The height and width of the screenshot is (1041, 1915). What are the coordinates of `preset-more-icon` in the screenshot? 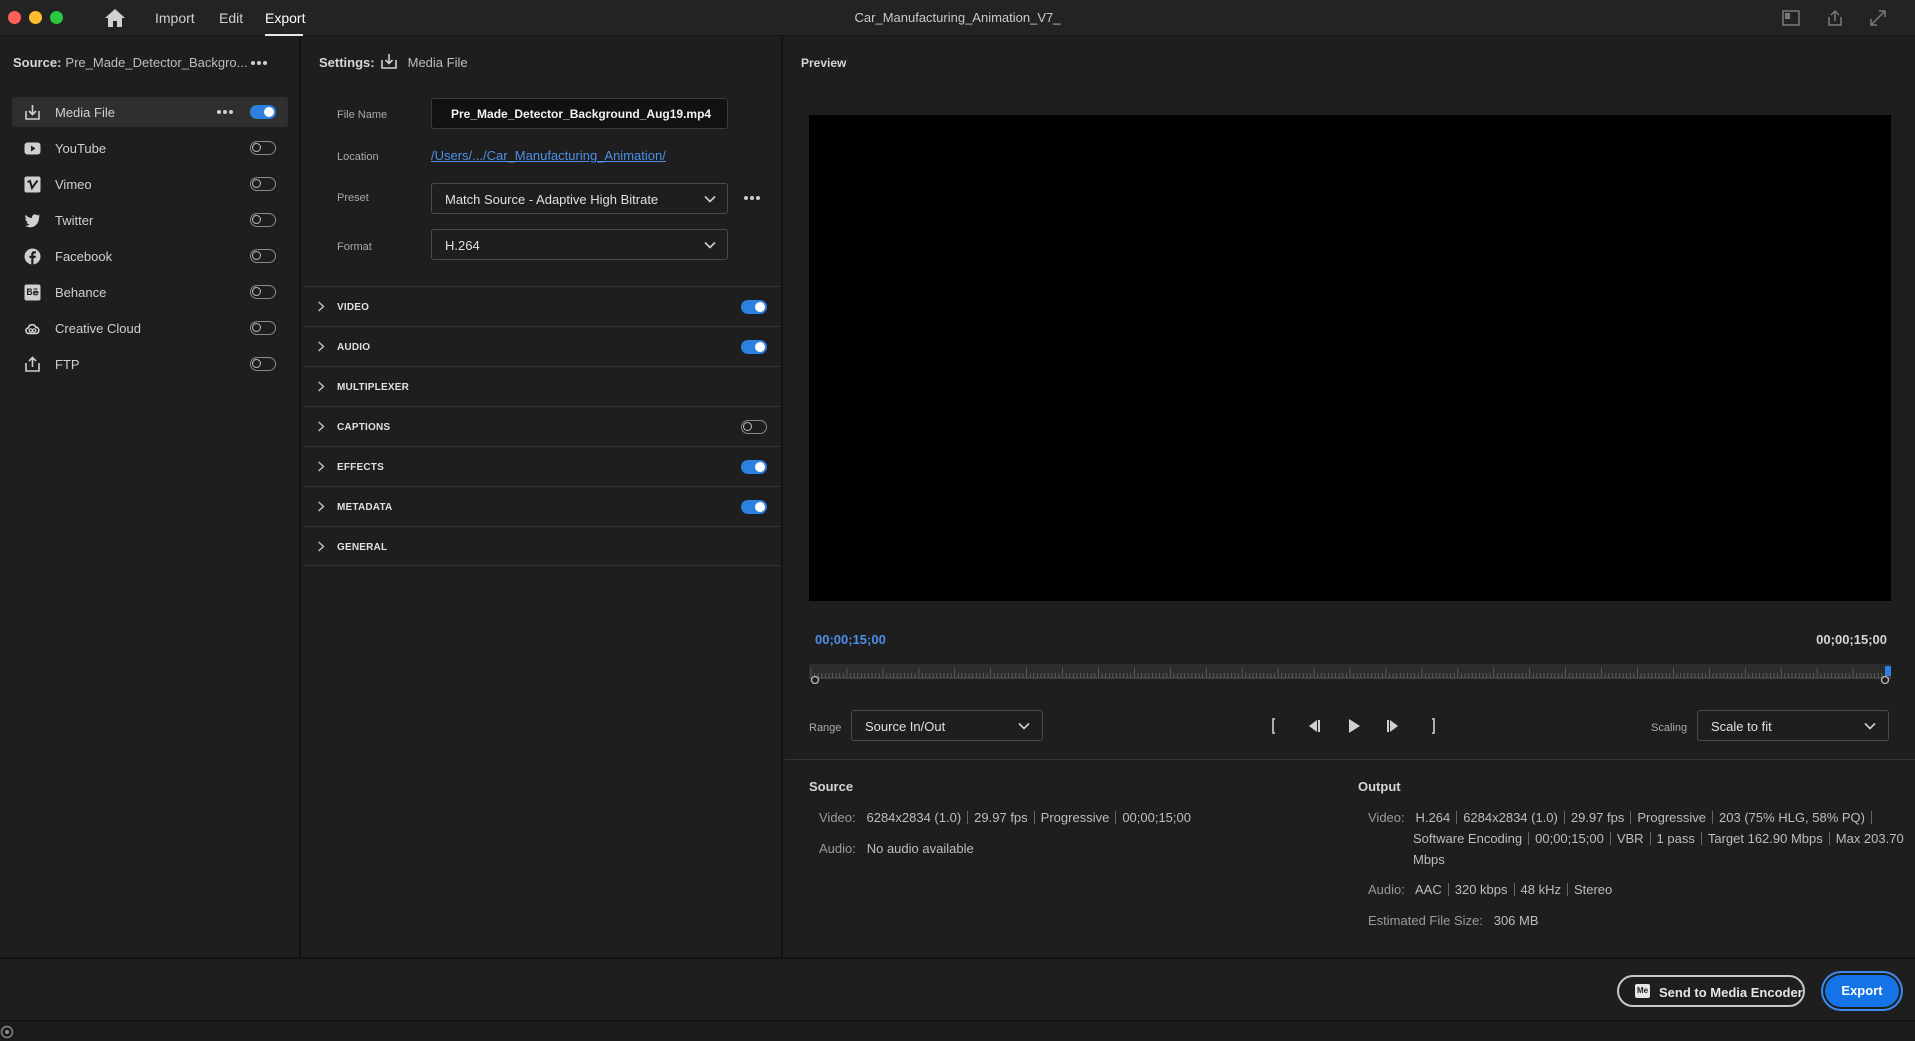 It's located at (753, 199).